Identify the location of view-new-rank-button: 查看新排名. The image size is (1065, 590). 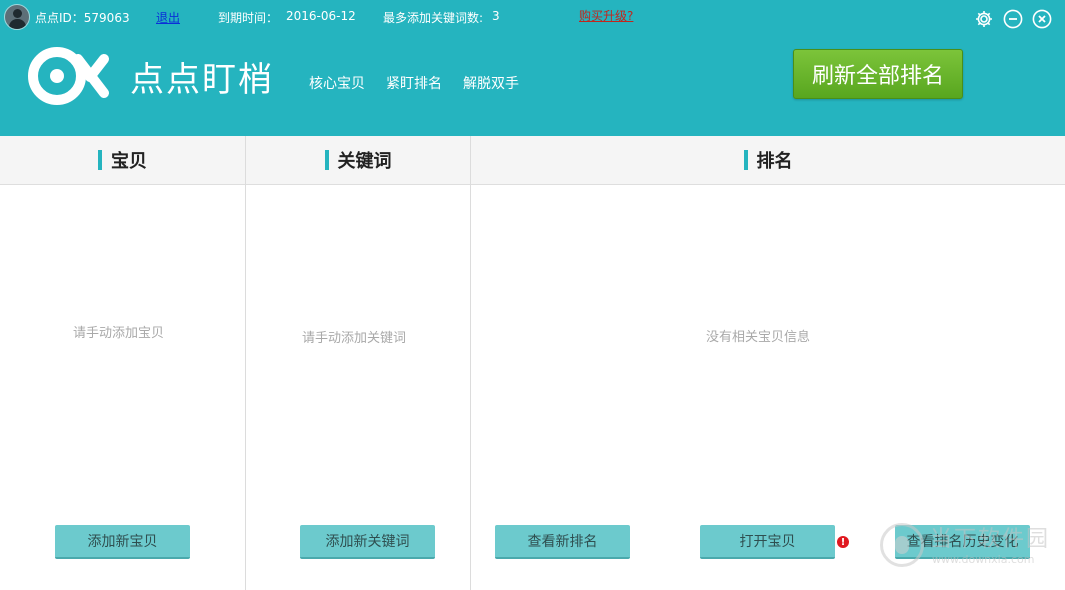
(562, 542).